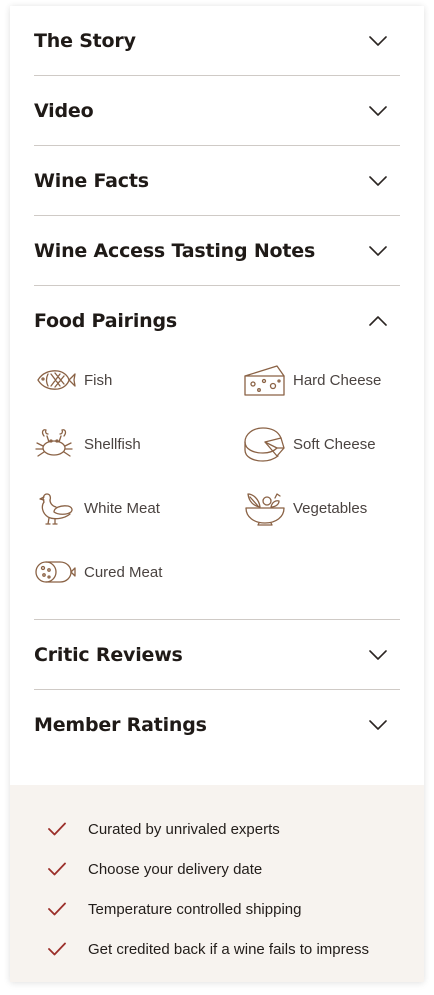 Image resolution: width=434 pixels, height=995 pixels. What do you see at coordinates (112, 444) in the screenshot?
I see `pairing-label: Shellfish` at bounding box center [112, 444].